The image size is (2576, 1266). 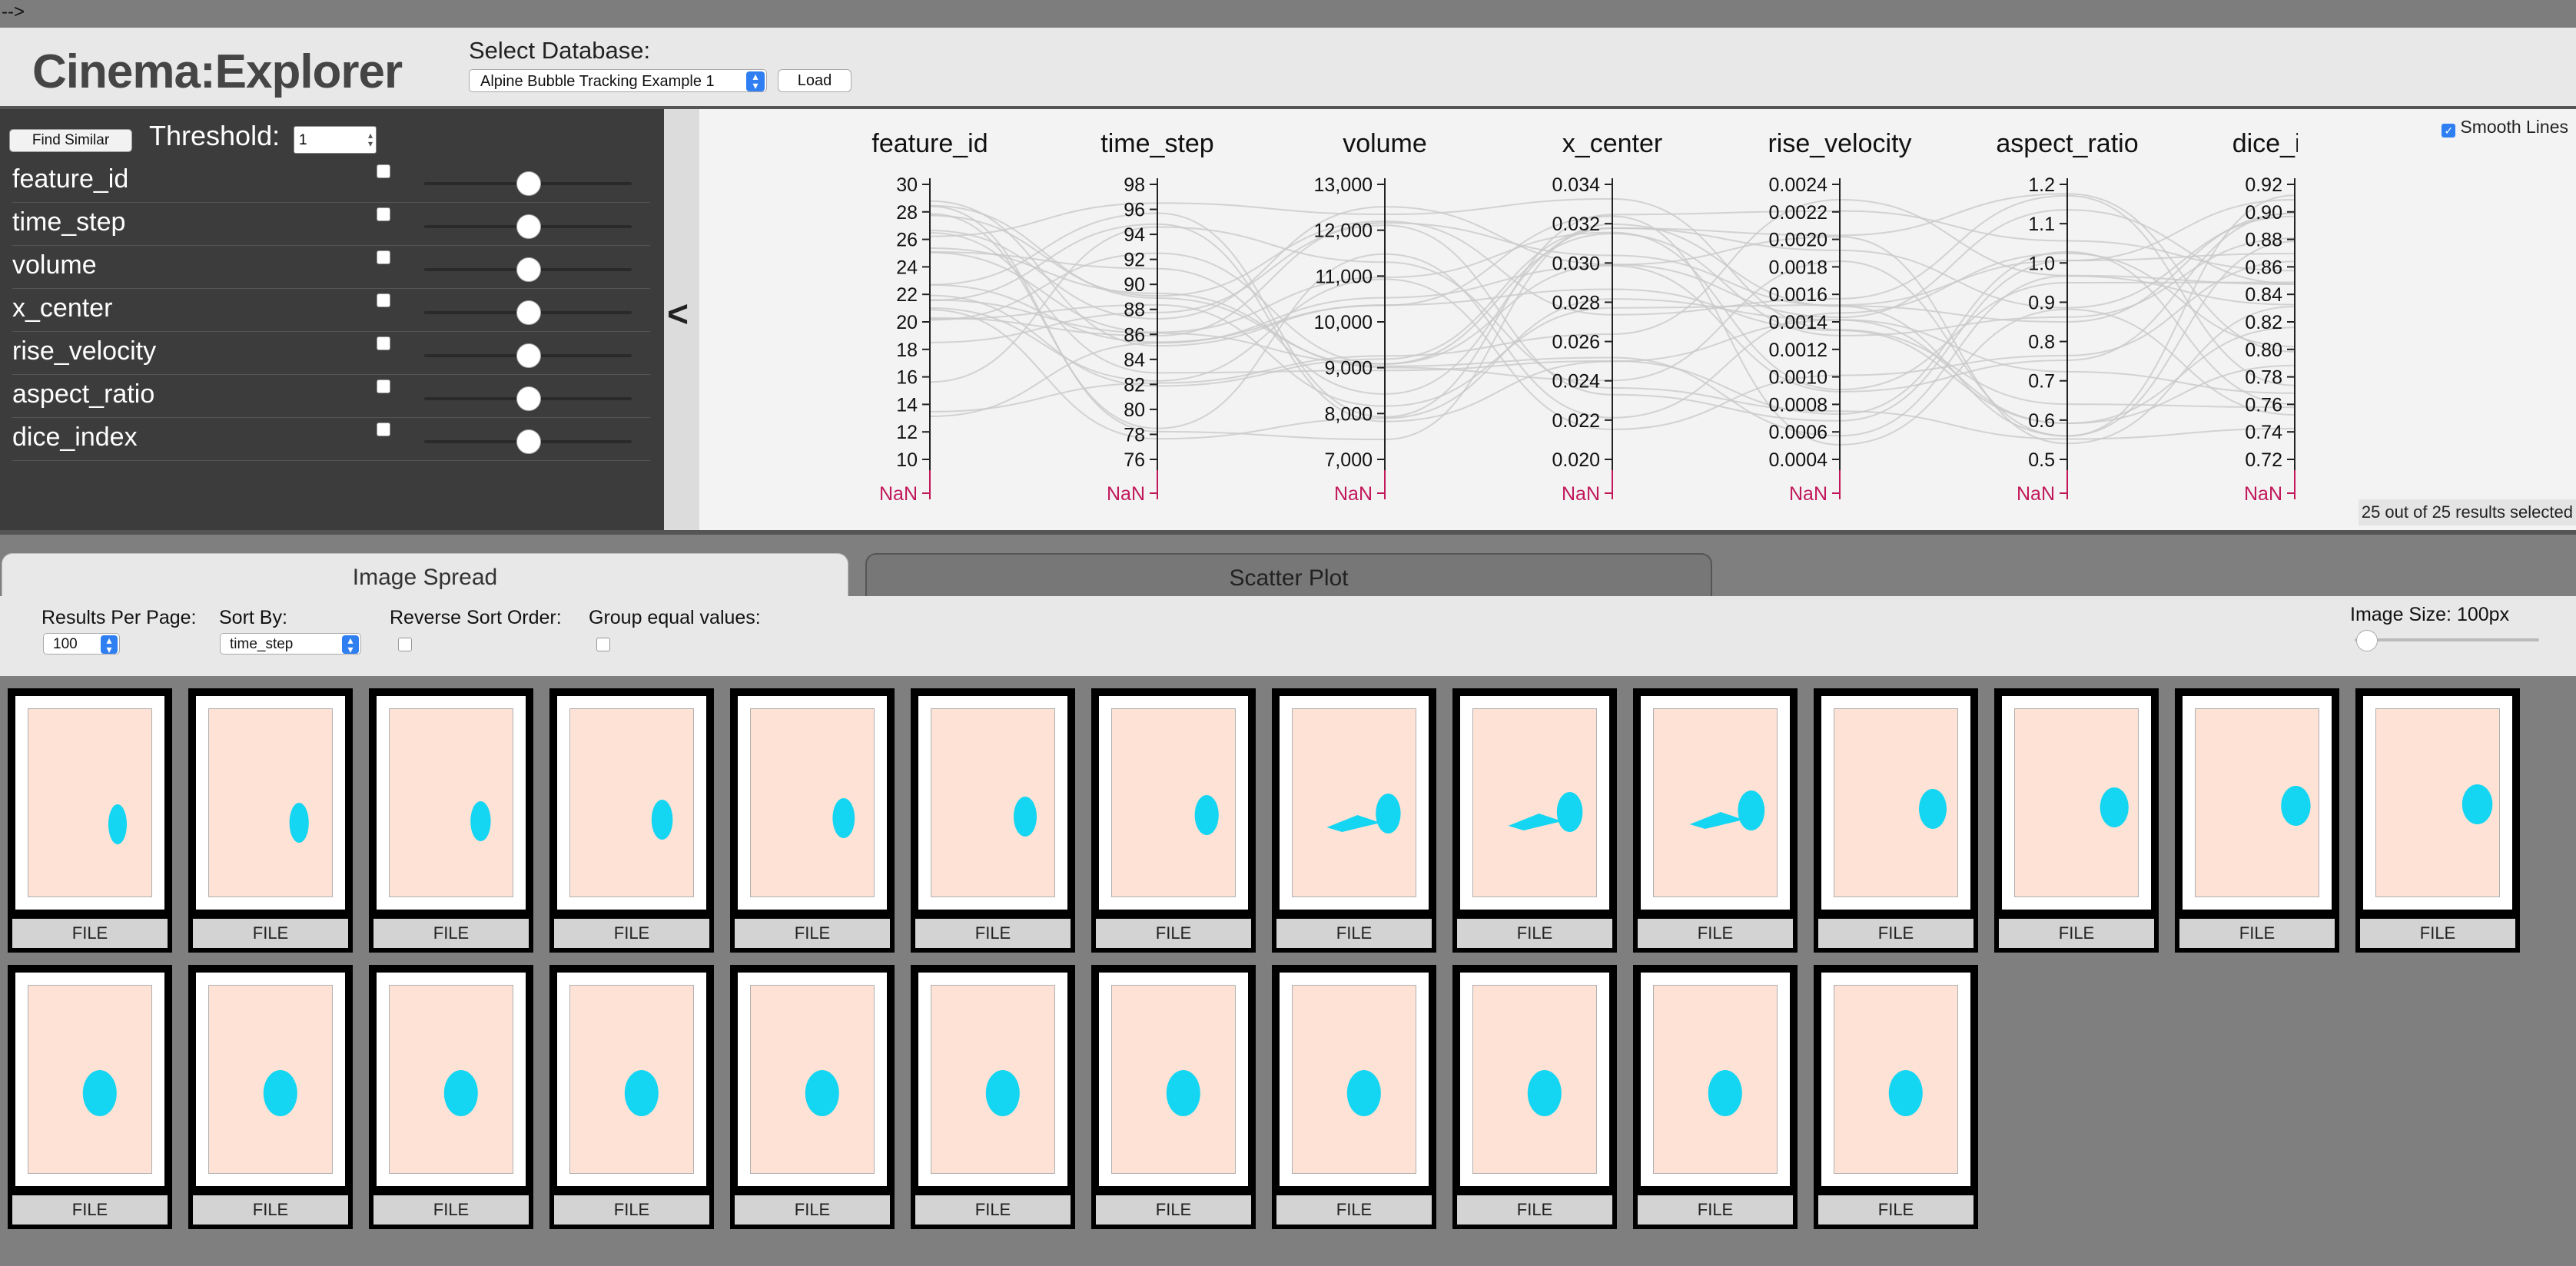 I want to click on load-button: Load, so click(x=814, y=80).